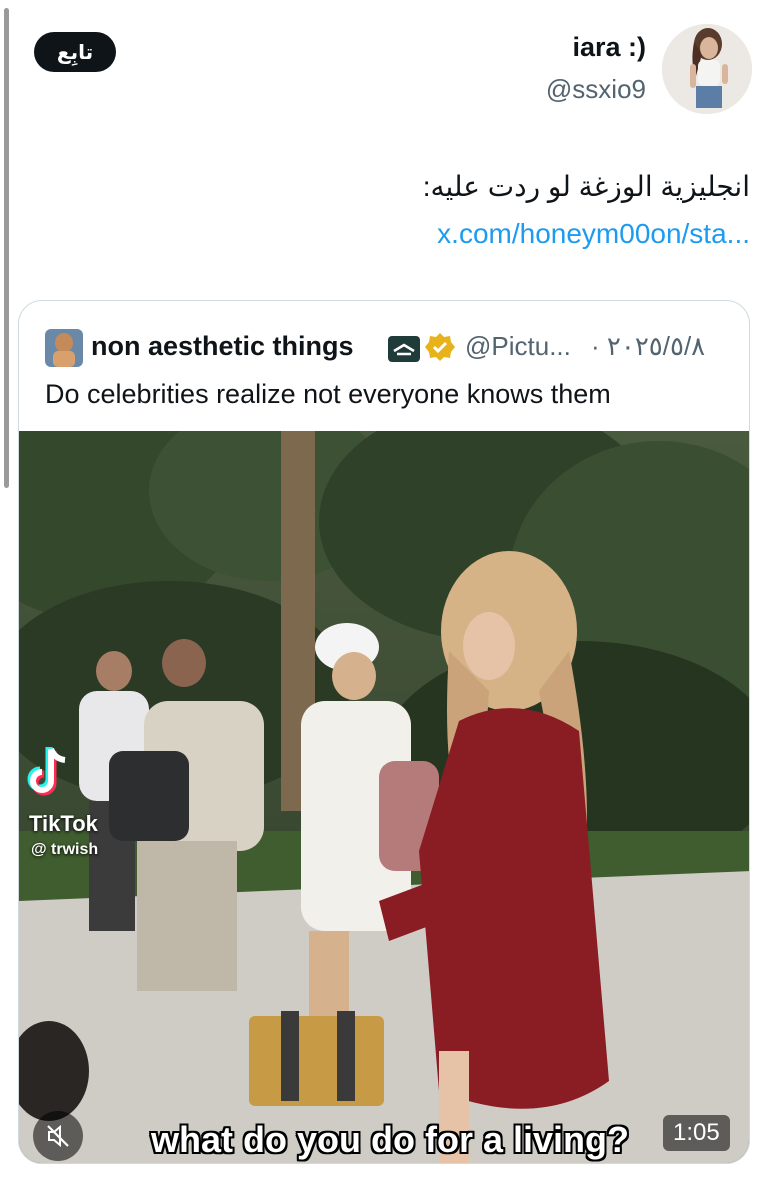 This screenshot has width=770, height=1200. Describe the element at coordinates (390, 1139) in the screenshot. I see `video-subtitle: what do you do for a living?` at that location.